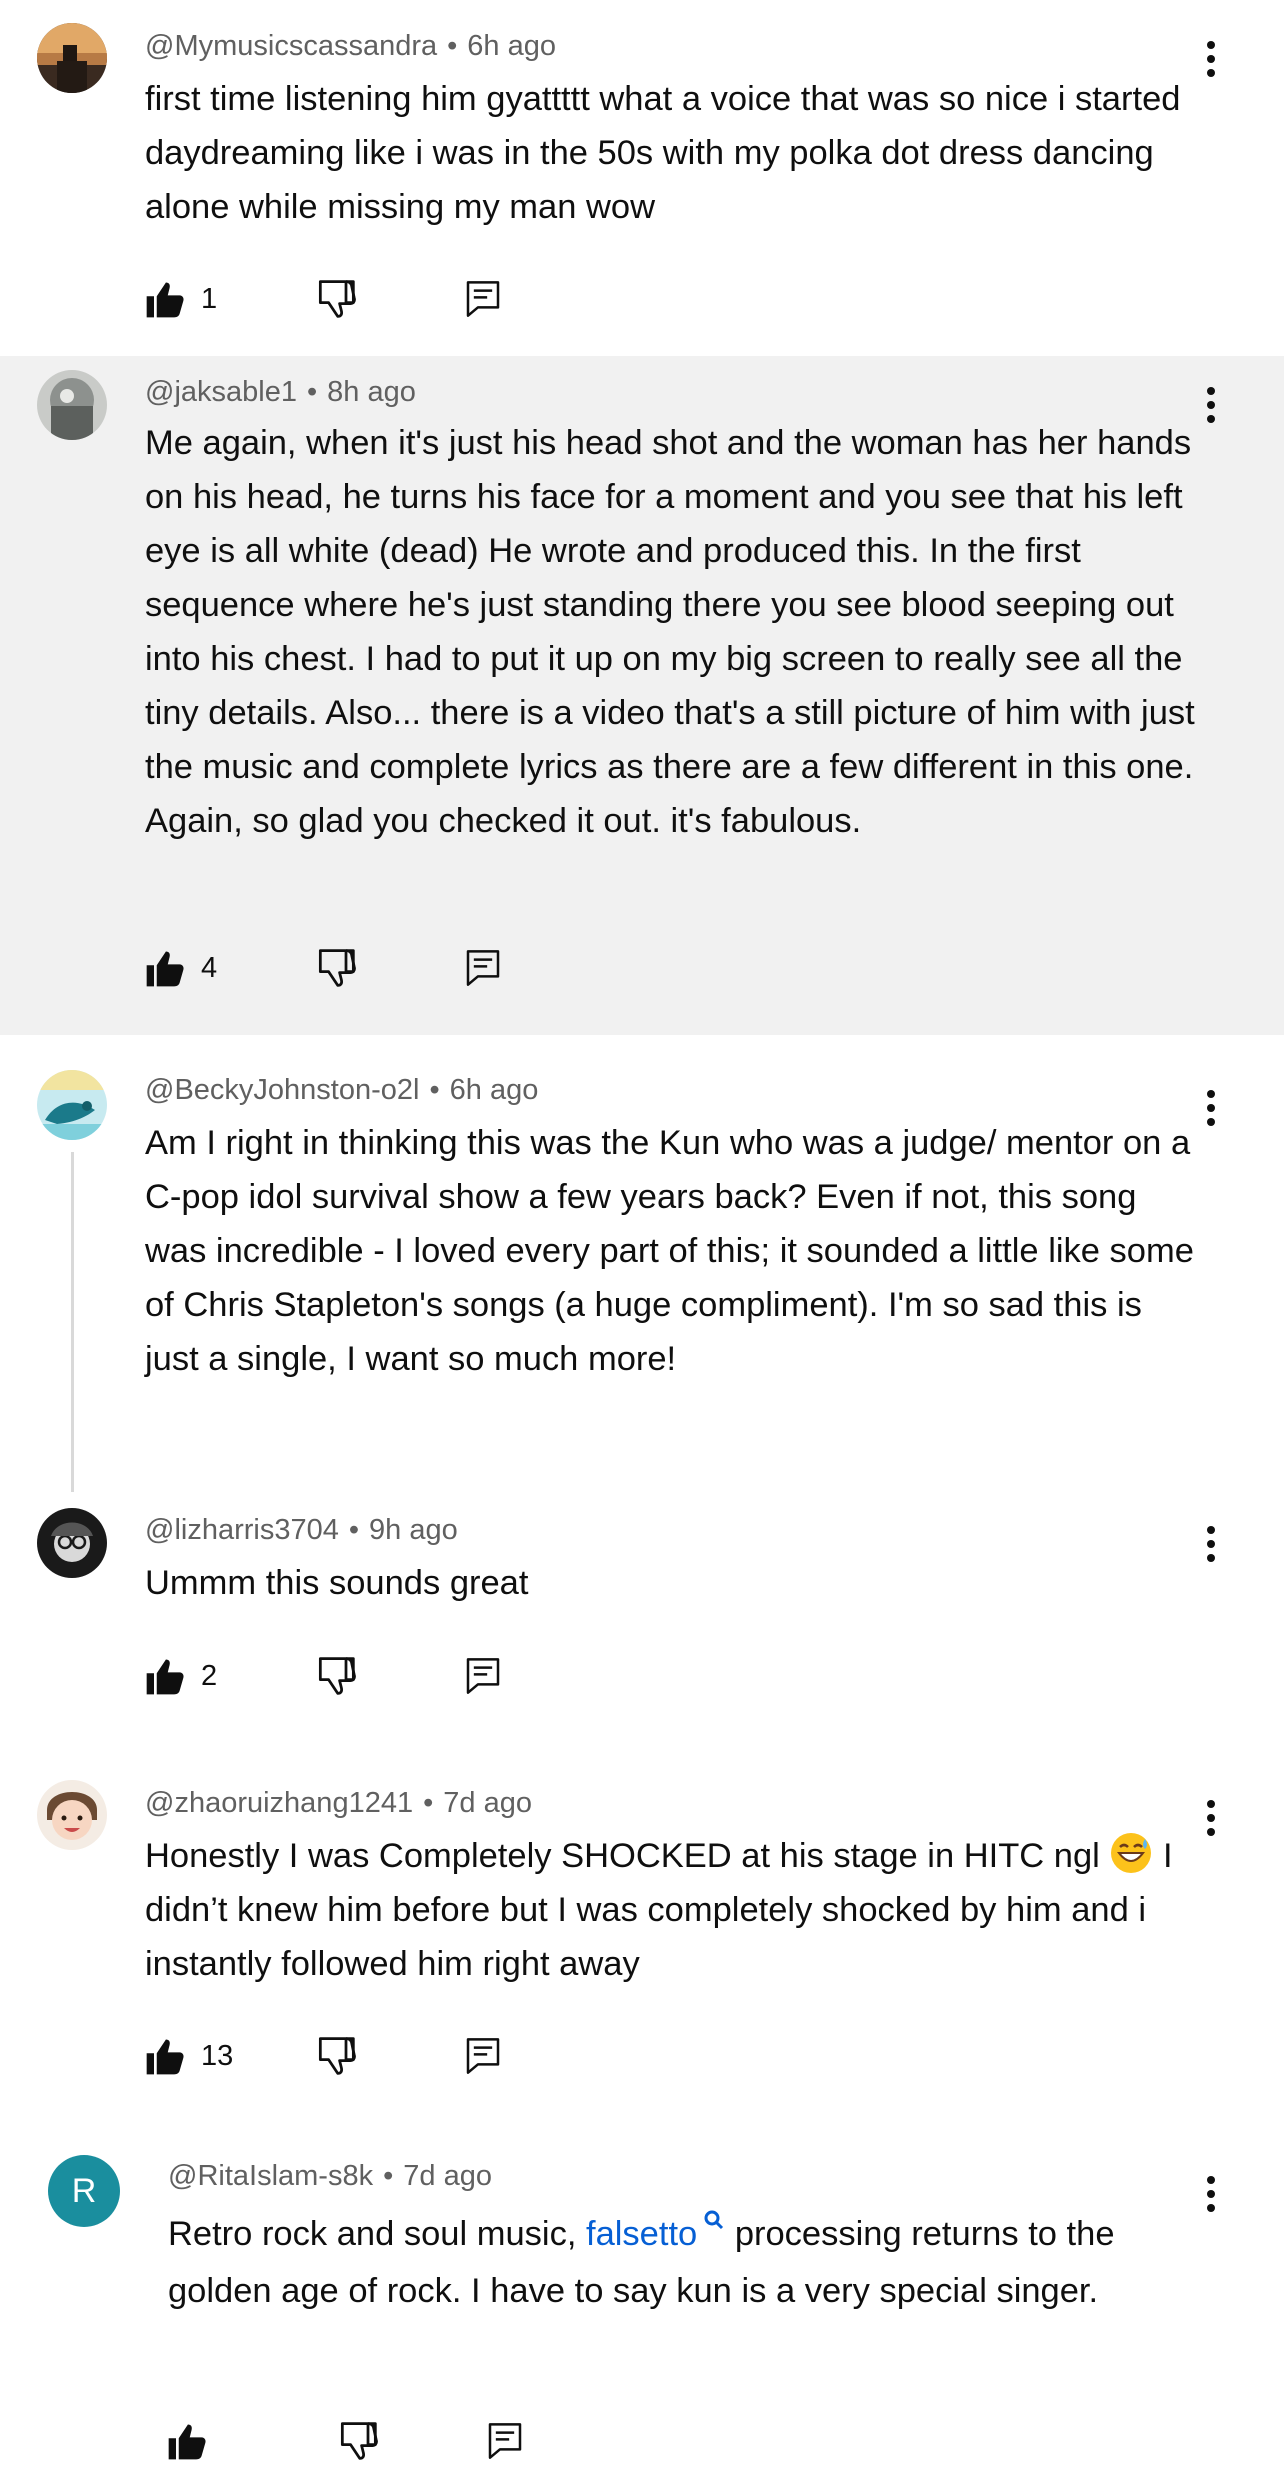  What do you see at coordinates (217, 2055) in the screenshot?
I see `like-count: 13` at bounding box center [217, 2055].